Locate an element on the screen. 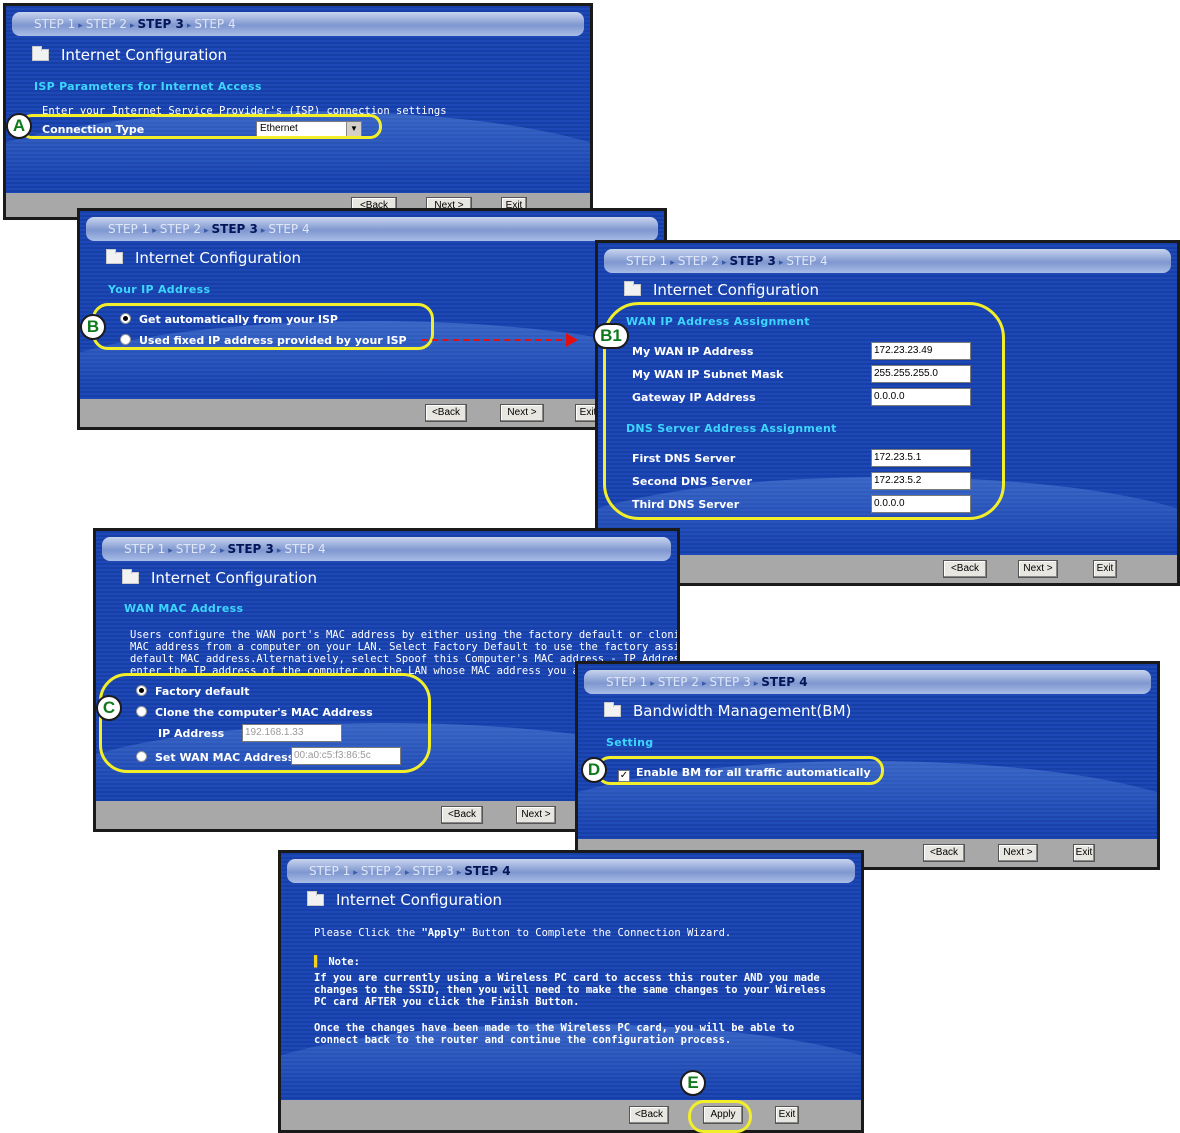  radio-get-automatically: Get automatically from your ISP is located at coordinates (229, 319).